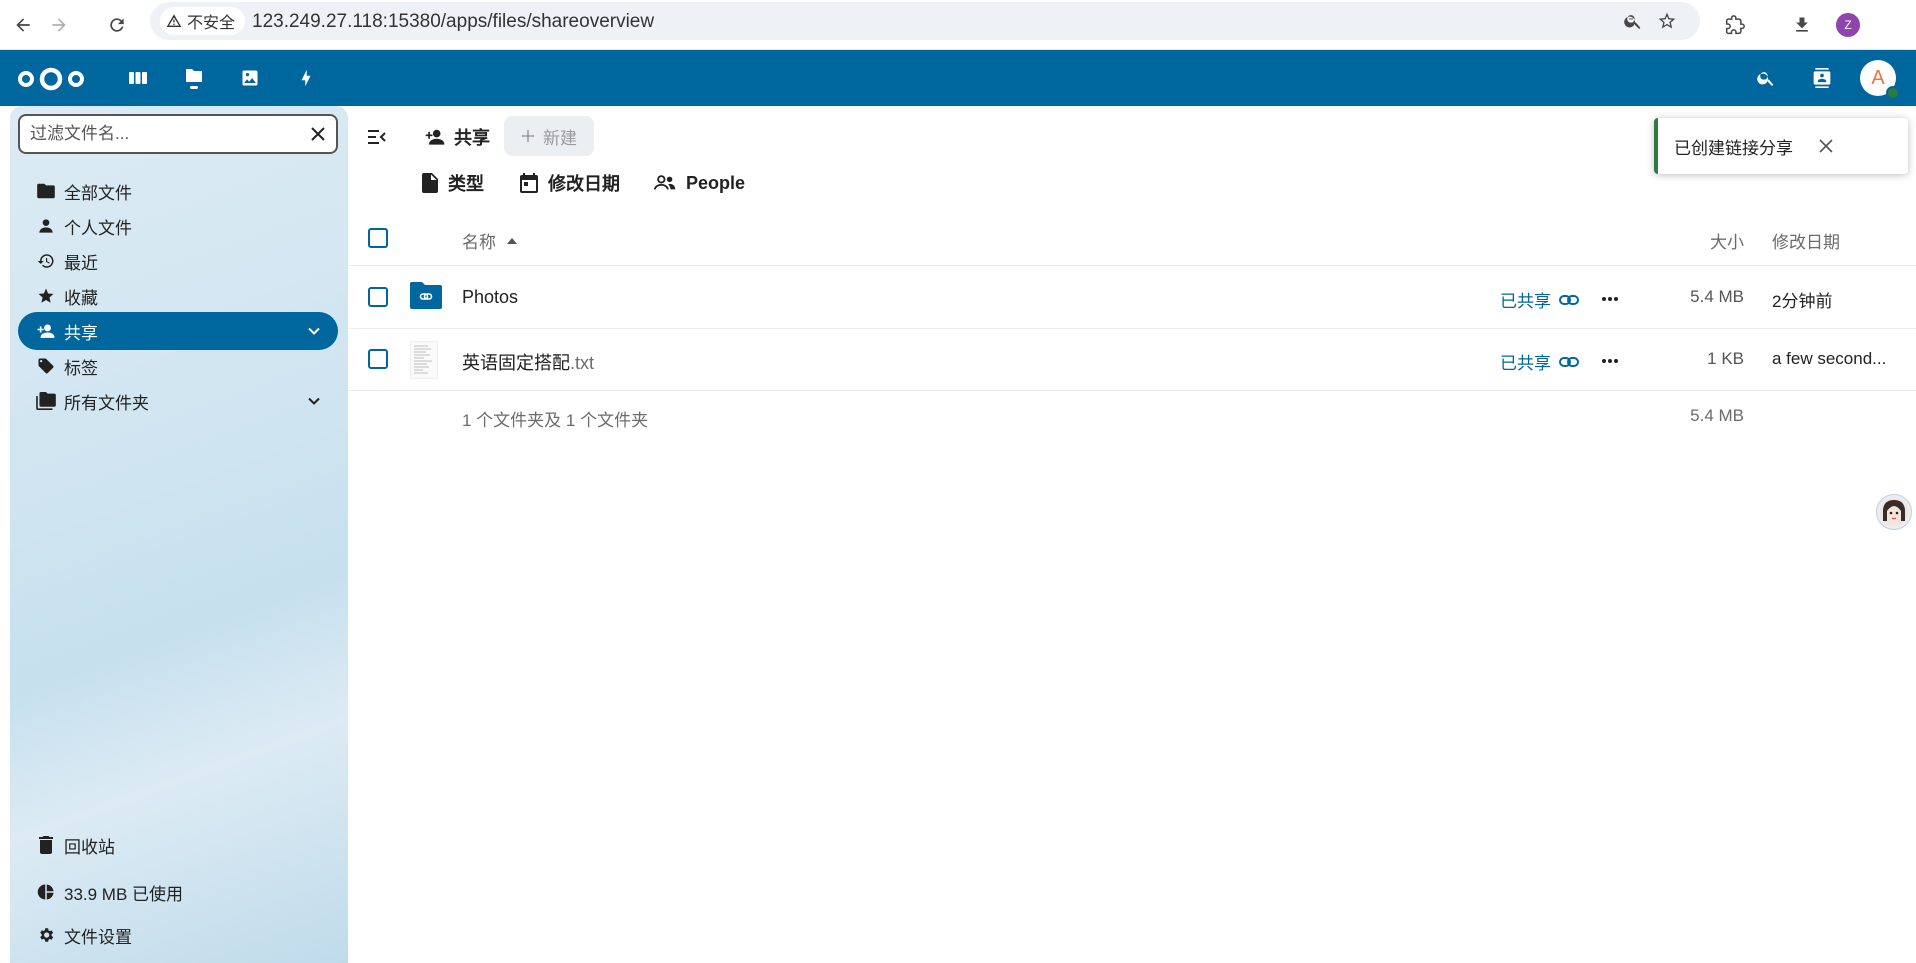  Describe the element at coordinates (138, 78) in the screenshot. I see `dashboard-icon` at that location.